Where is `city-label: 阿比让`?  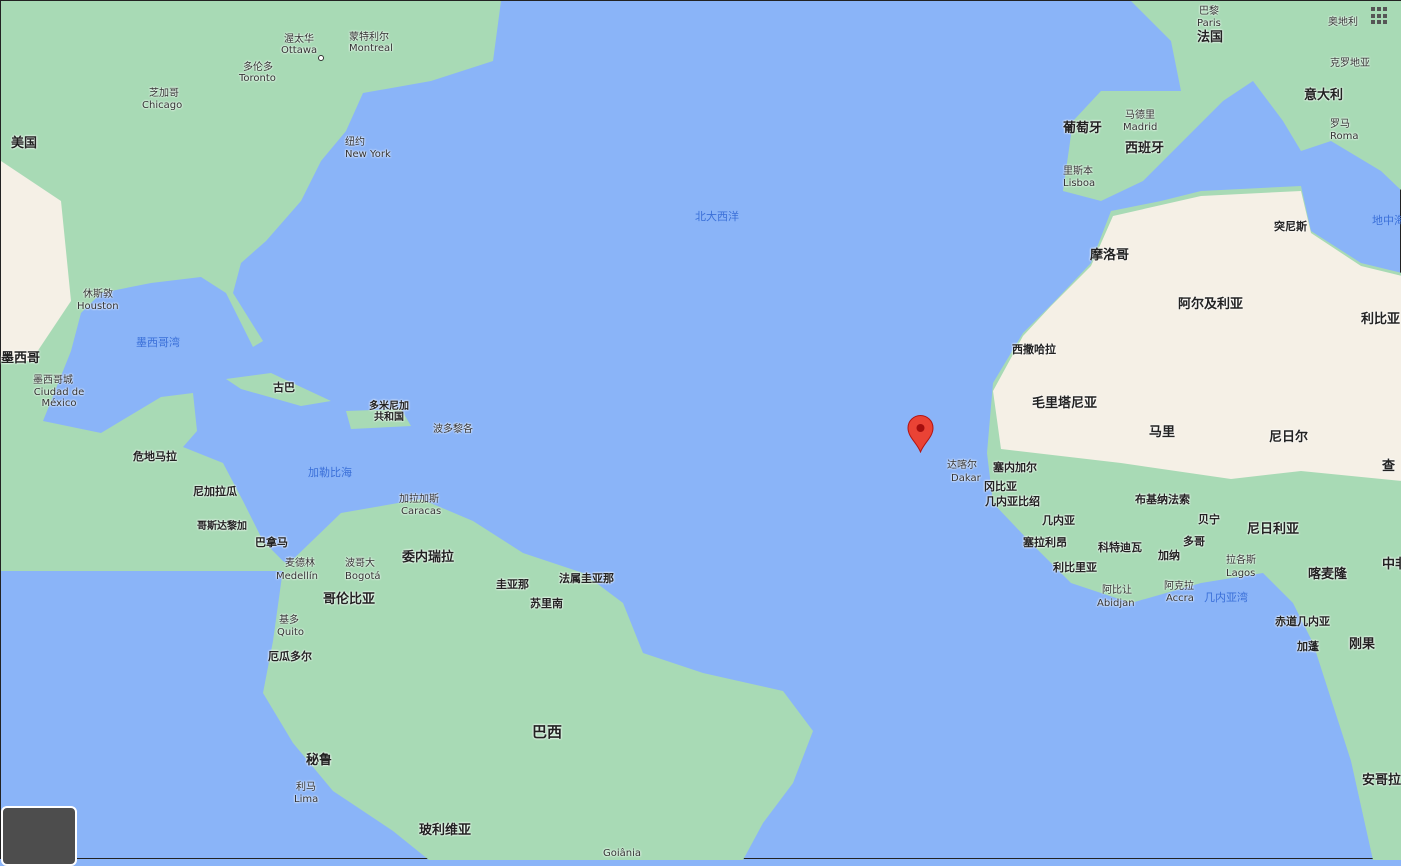 city-label: 阿比让 is located at coordinates (1117, 590).